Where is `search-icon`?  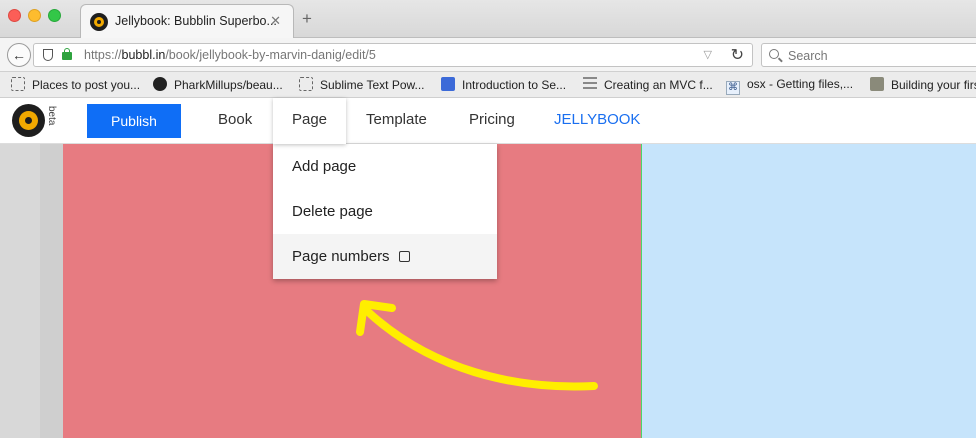
search-icon is located at coordinates (774, 54).